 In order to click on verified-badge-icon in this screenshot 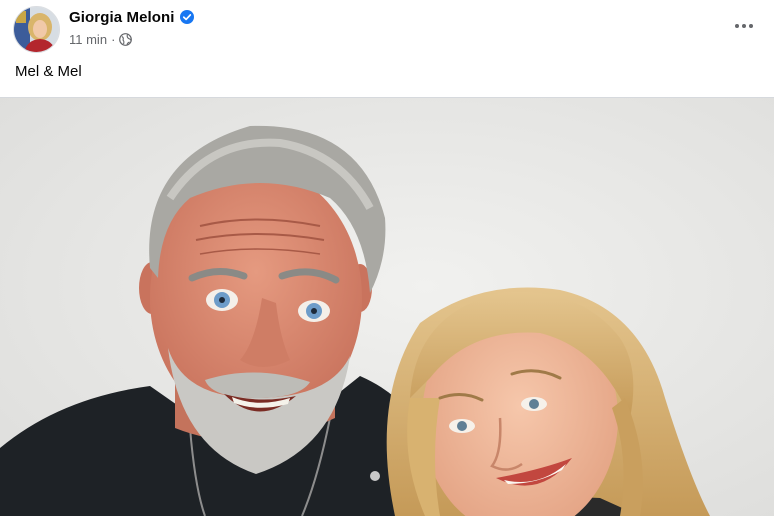, I will do `click(186, 17)`.